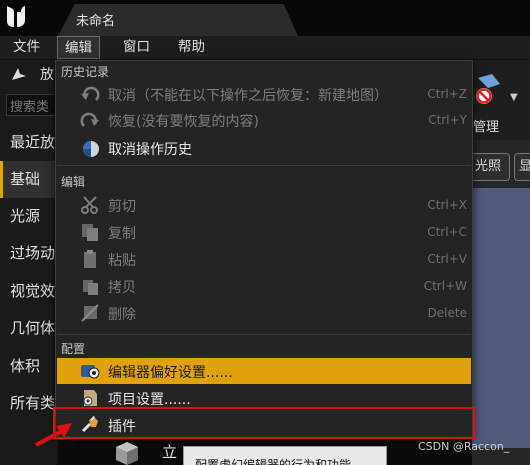 This screenshot has height=465, width=530. I want to click on place-mode-label: 放, so click(47, 75).